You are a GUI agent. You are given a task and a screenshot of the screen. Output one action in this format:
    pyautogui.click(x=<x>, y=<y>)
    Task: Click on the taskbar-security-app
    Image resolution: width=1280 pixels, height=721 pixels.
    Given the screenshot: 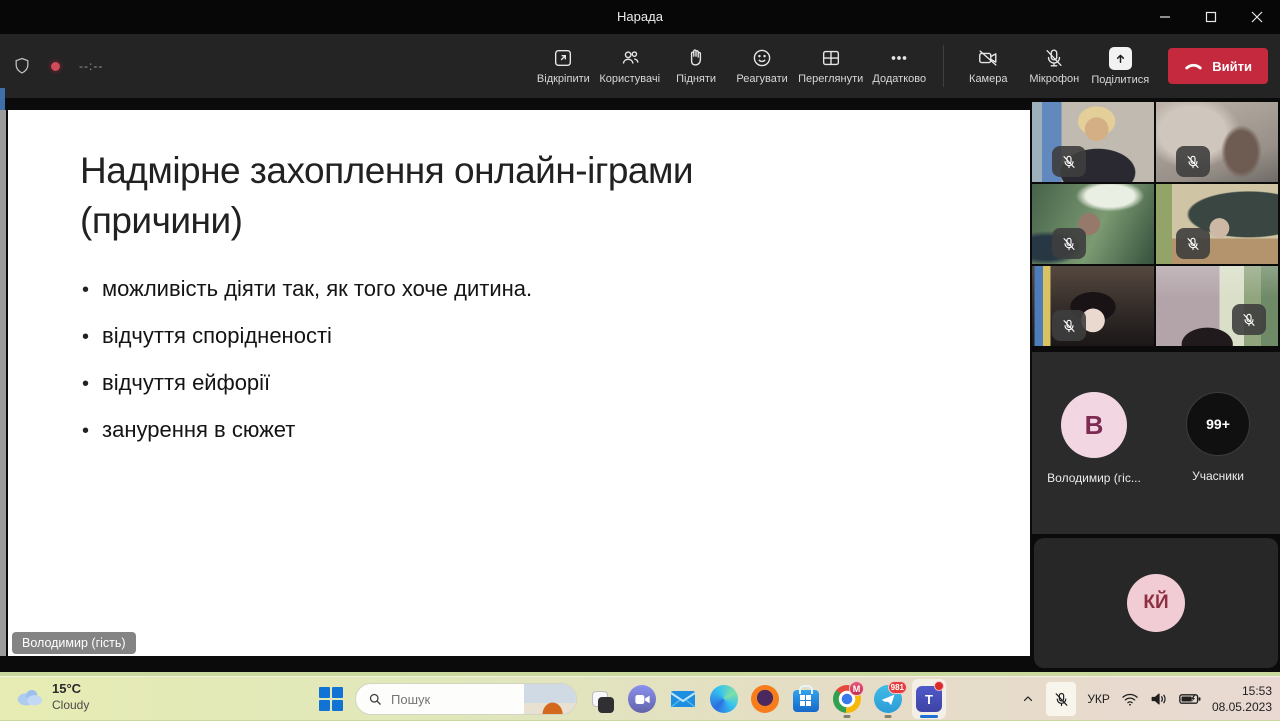 What is the action you would take?
    pyautogui.click(x=765, y=699)
    